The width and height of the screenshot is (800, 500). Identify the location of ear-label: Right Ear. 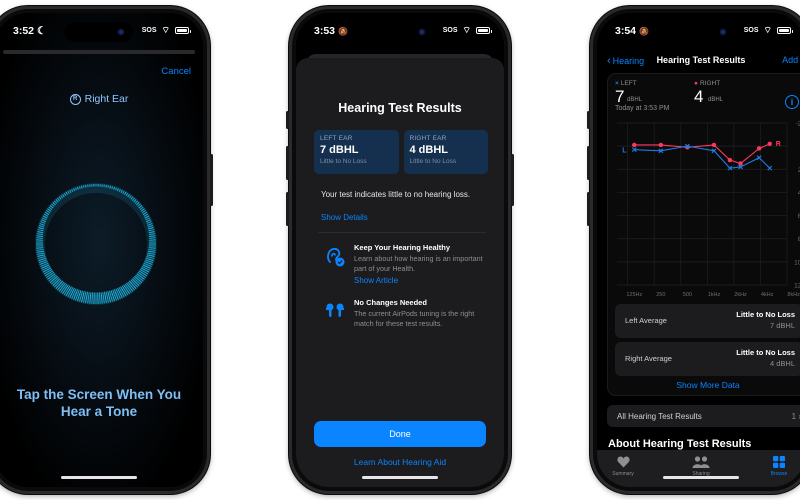
(106, 99).